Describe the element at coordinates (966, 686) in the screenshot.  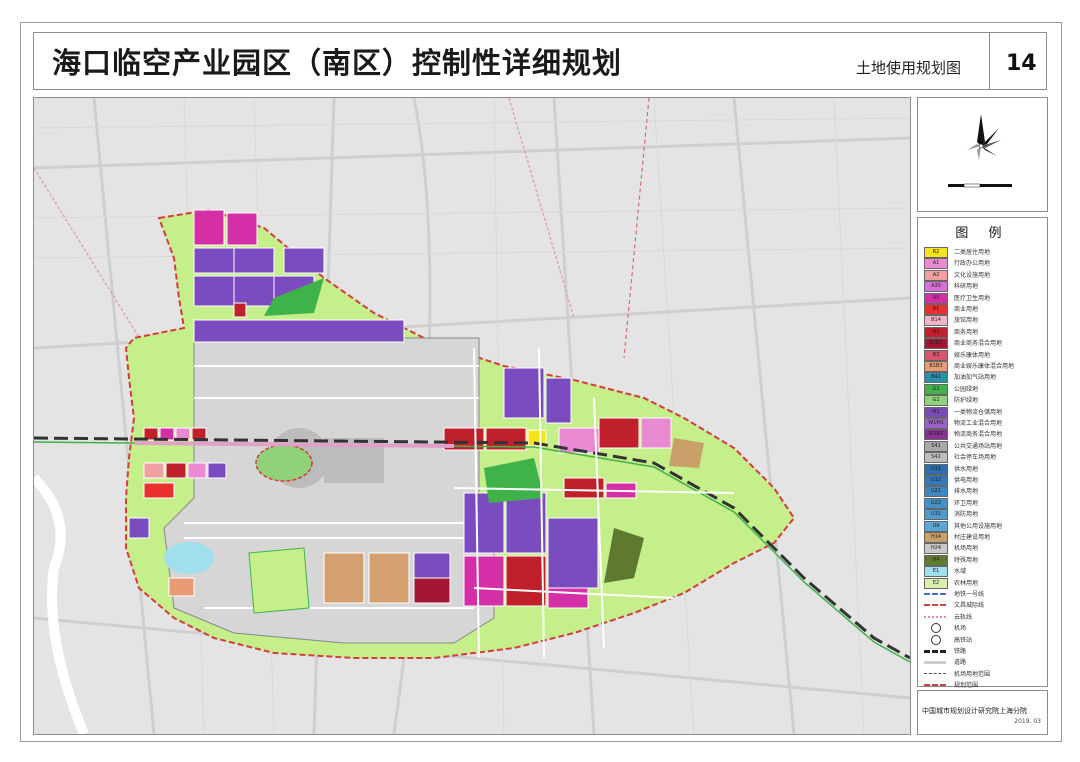
I see `legend-label: 规划范围` at that location.